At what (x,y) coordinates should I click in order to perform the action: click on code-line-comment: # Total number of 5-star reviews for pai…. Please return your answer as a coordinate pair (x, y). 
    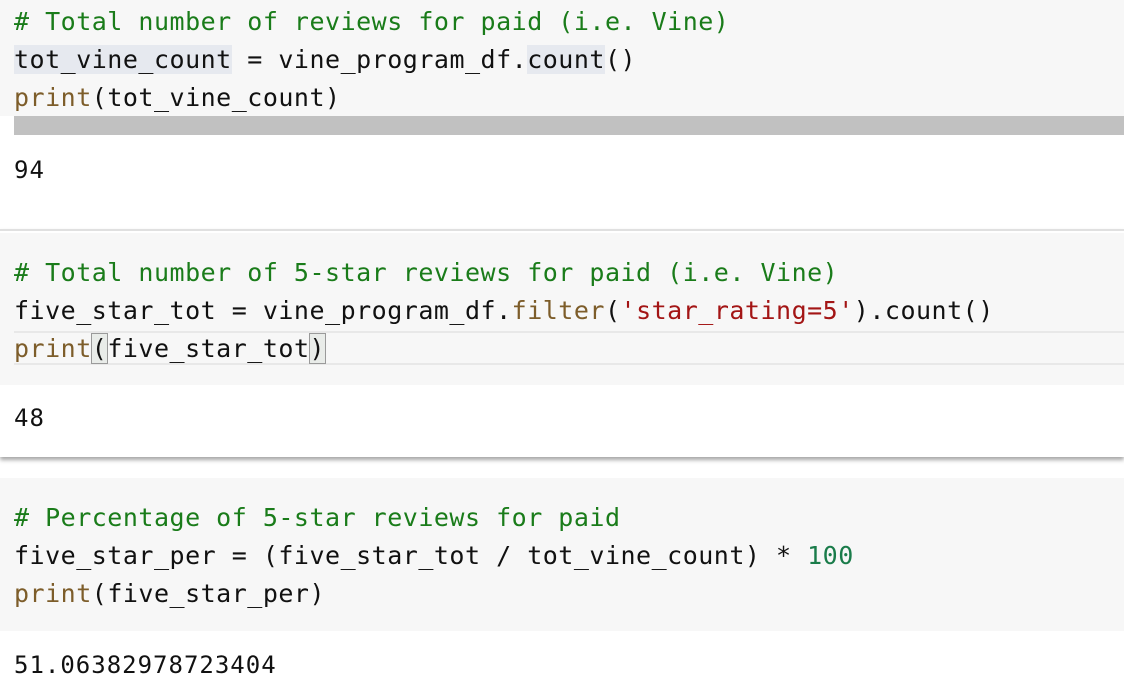
    Looking at the image, I should click on (426, 273).